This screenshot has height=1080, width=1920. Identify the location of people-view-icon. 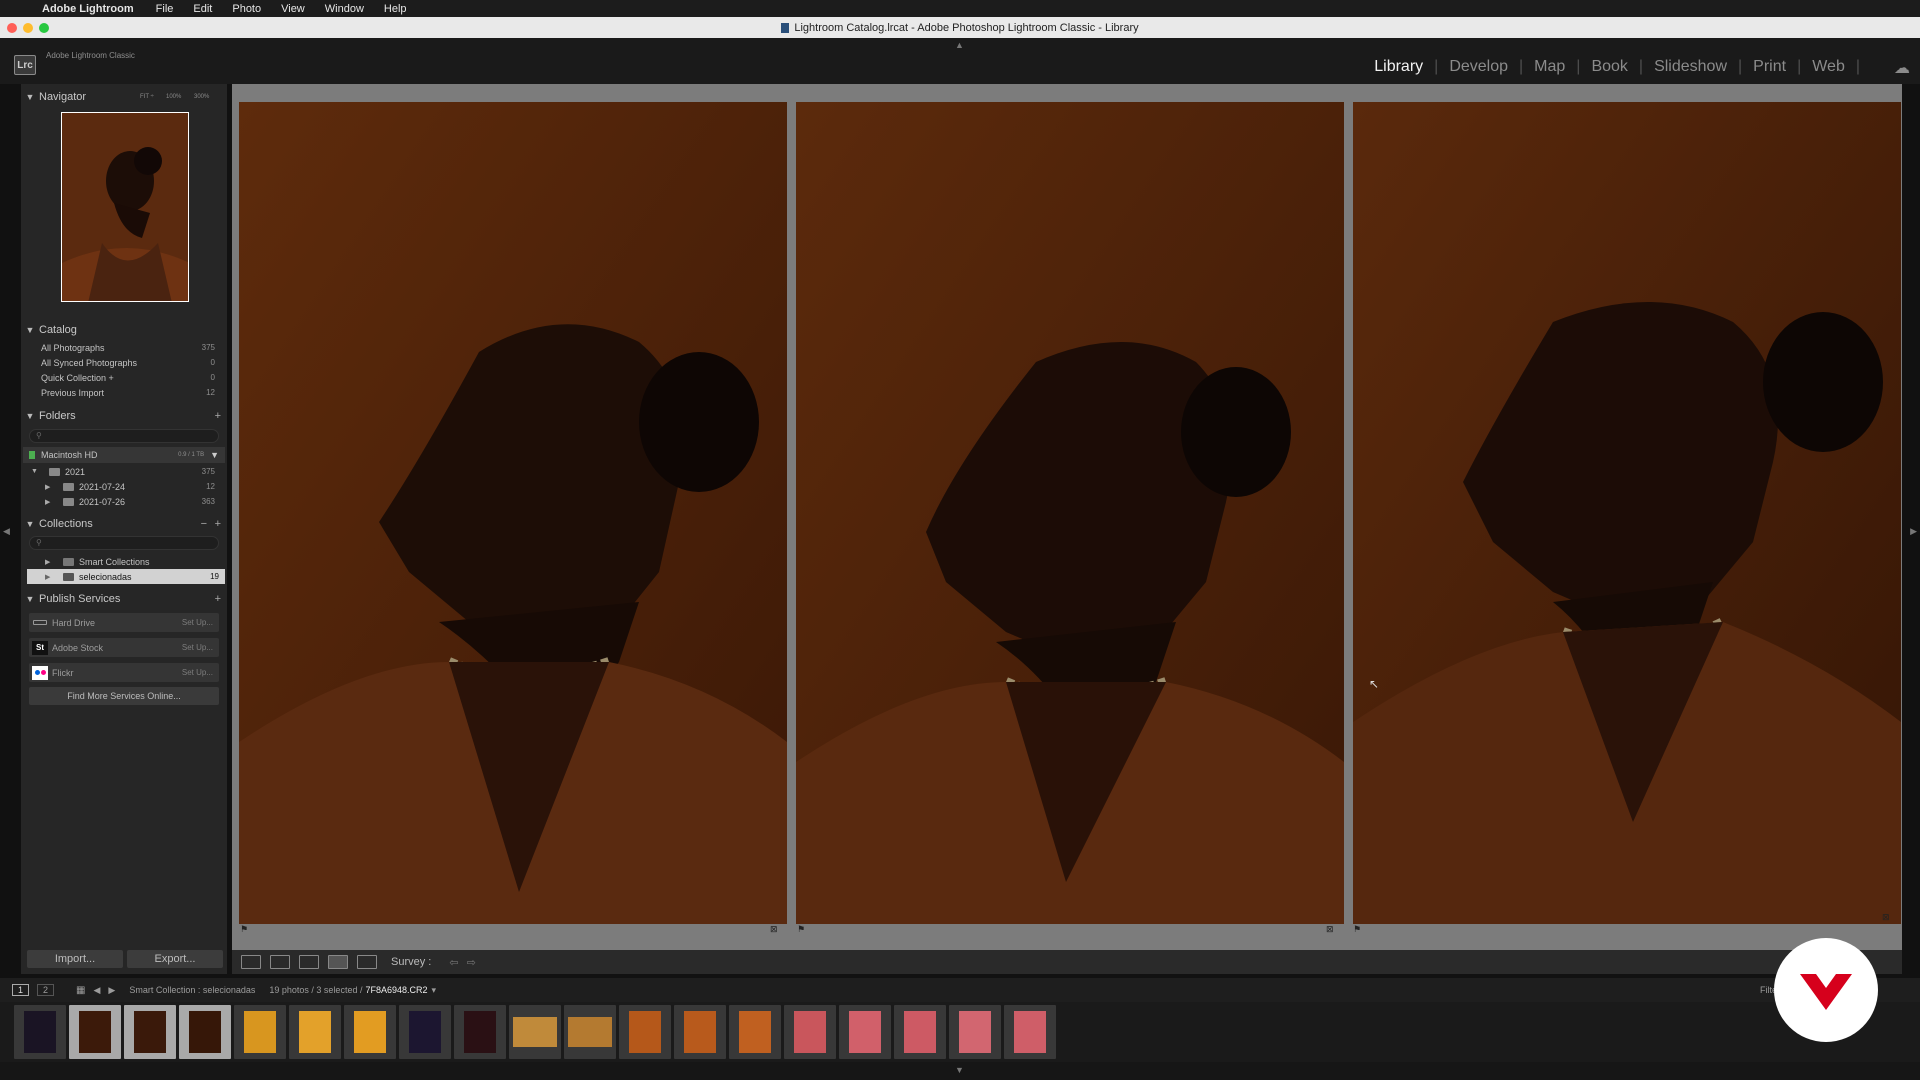
(367, 962).